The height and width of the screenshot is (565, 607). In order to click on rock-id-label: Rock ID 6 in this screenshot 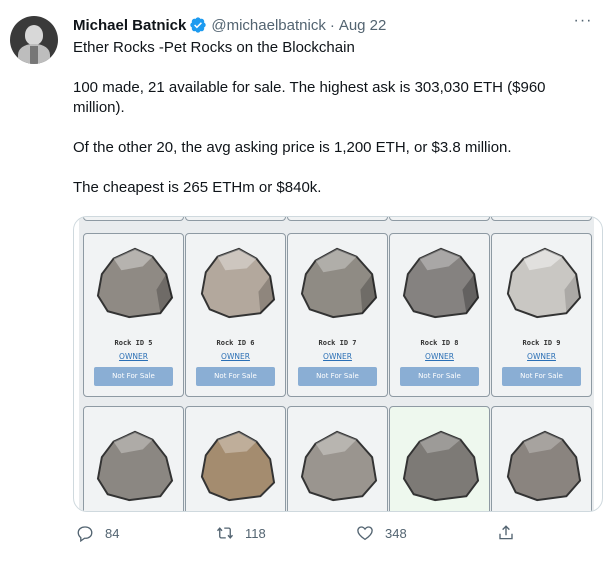, I will do `click(235, 343)`.